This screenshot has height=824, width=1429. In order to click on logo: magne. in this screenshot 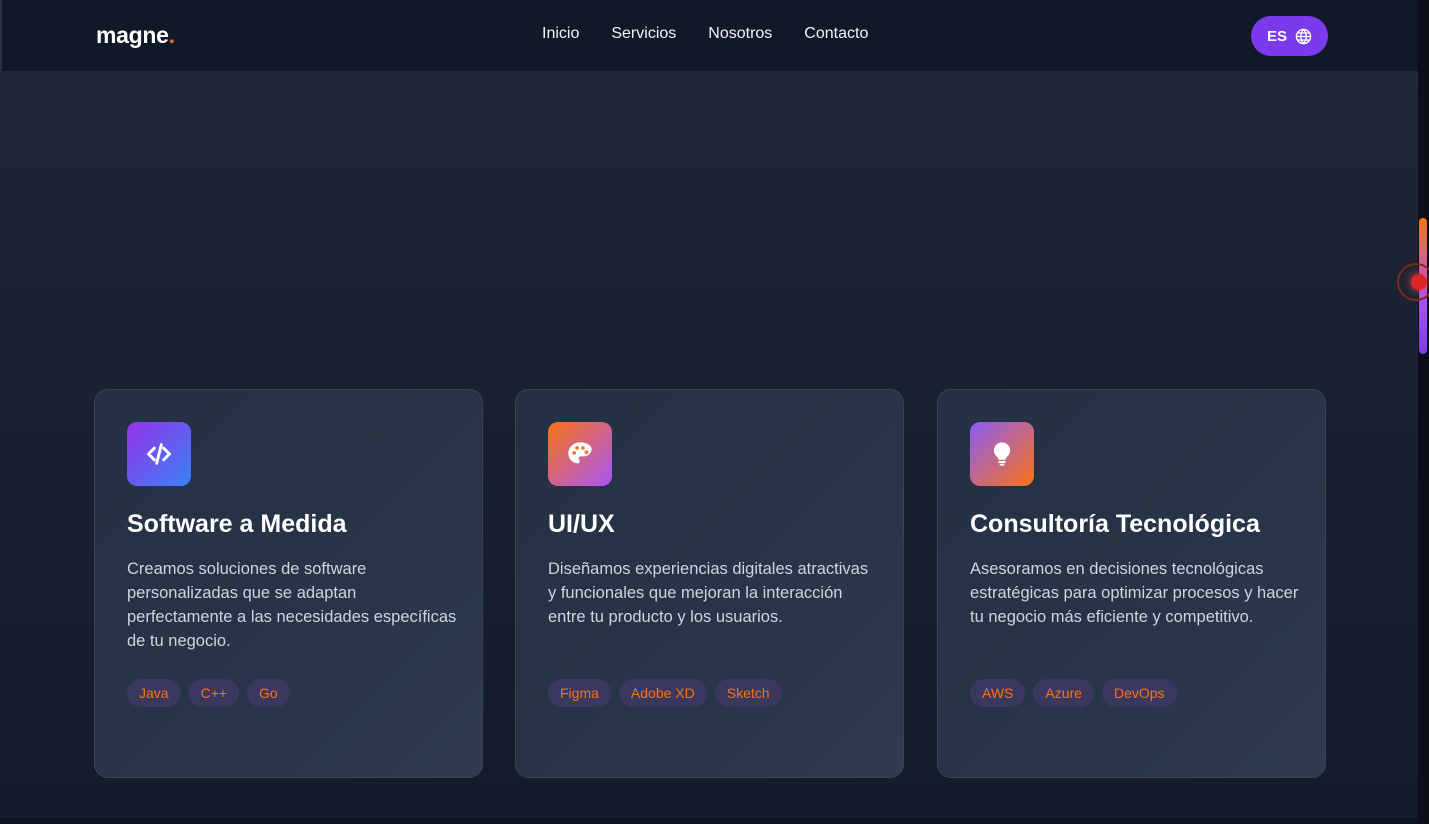, I will do `click(135, 35)`.